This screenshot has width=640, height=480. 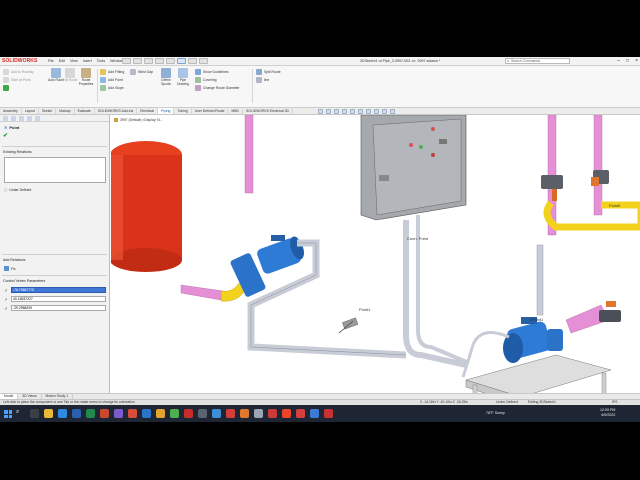 What do you see at coordinates (55, 170) in the screenshot?
I see `existing-relations-list` at bounding box center [55, 170].